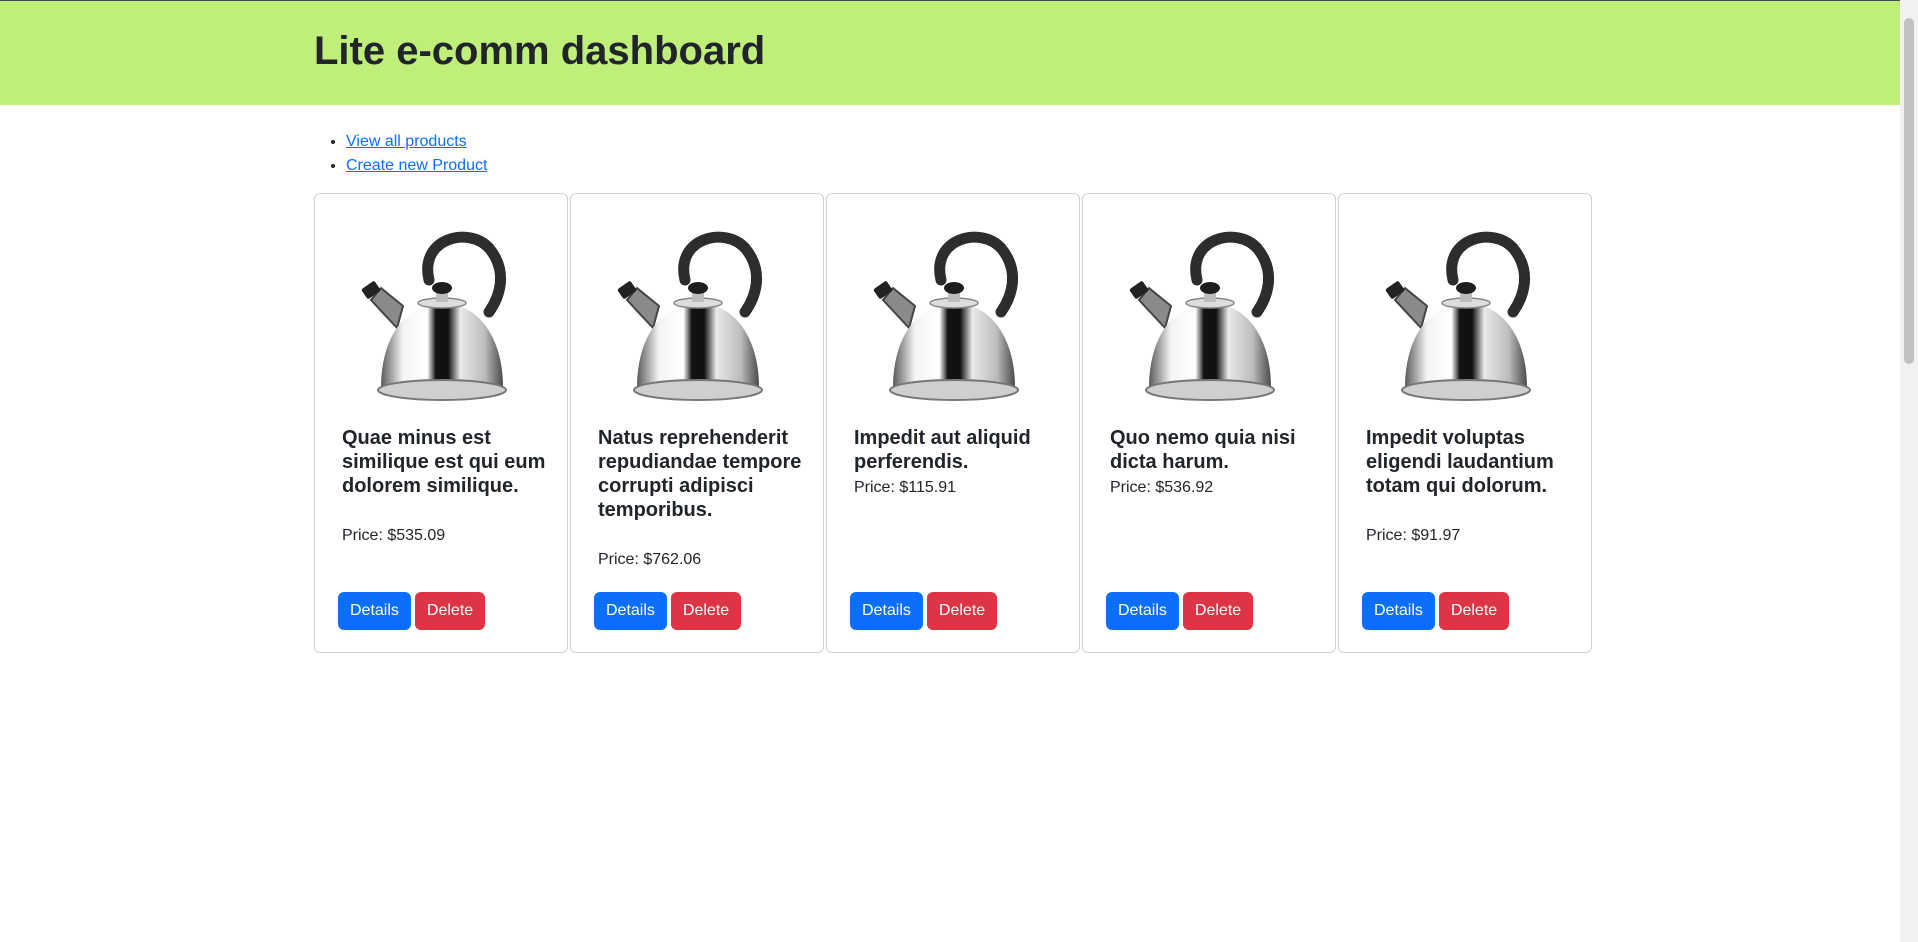 The height and width of the screenshot is (942, 1918). I want to click on product-price: Price: $762.06, so click(650, 559).